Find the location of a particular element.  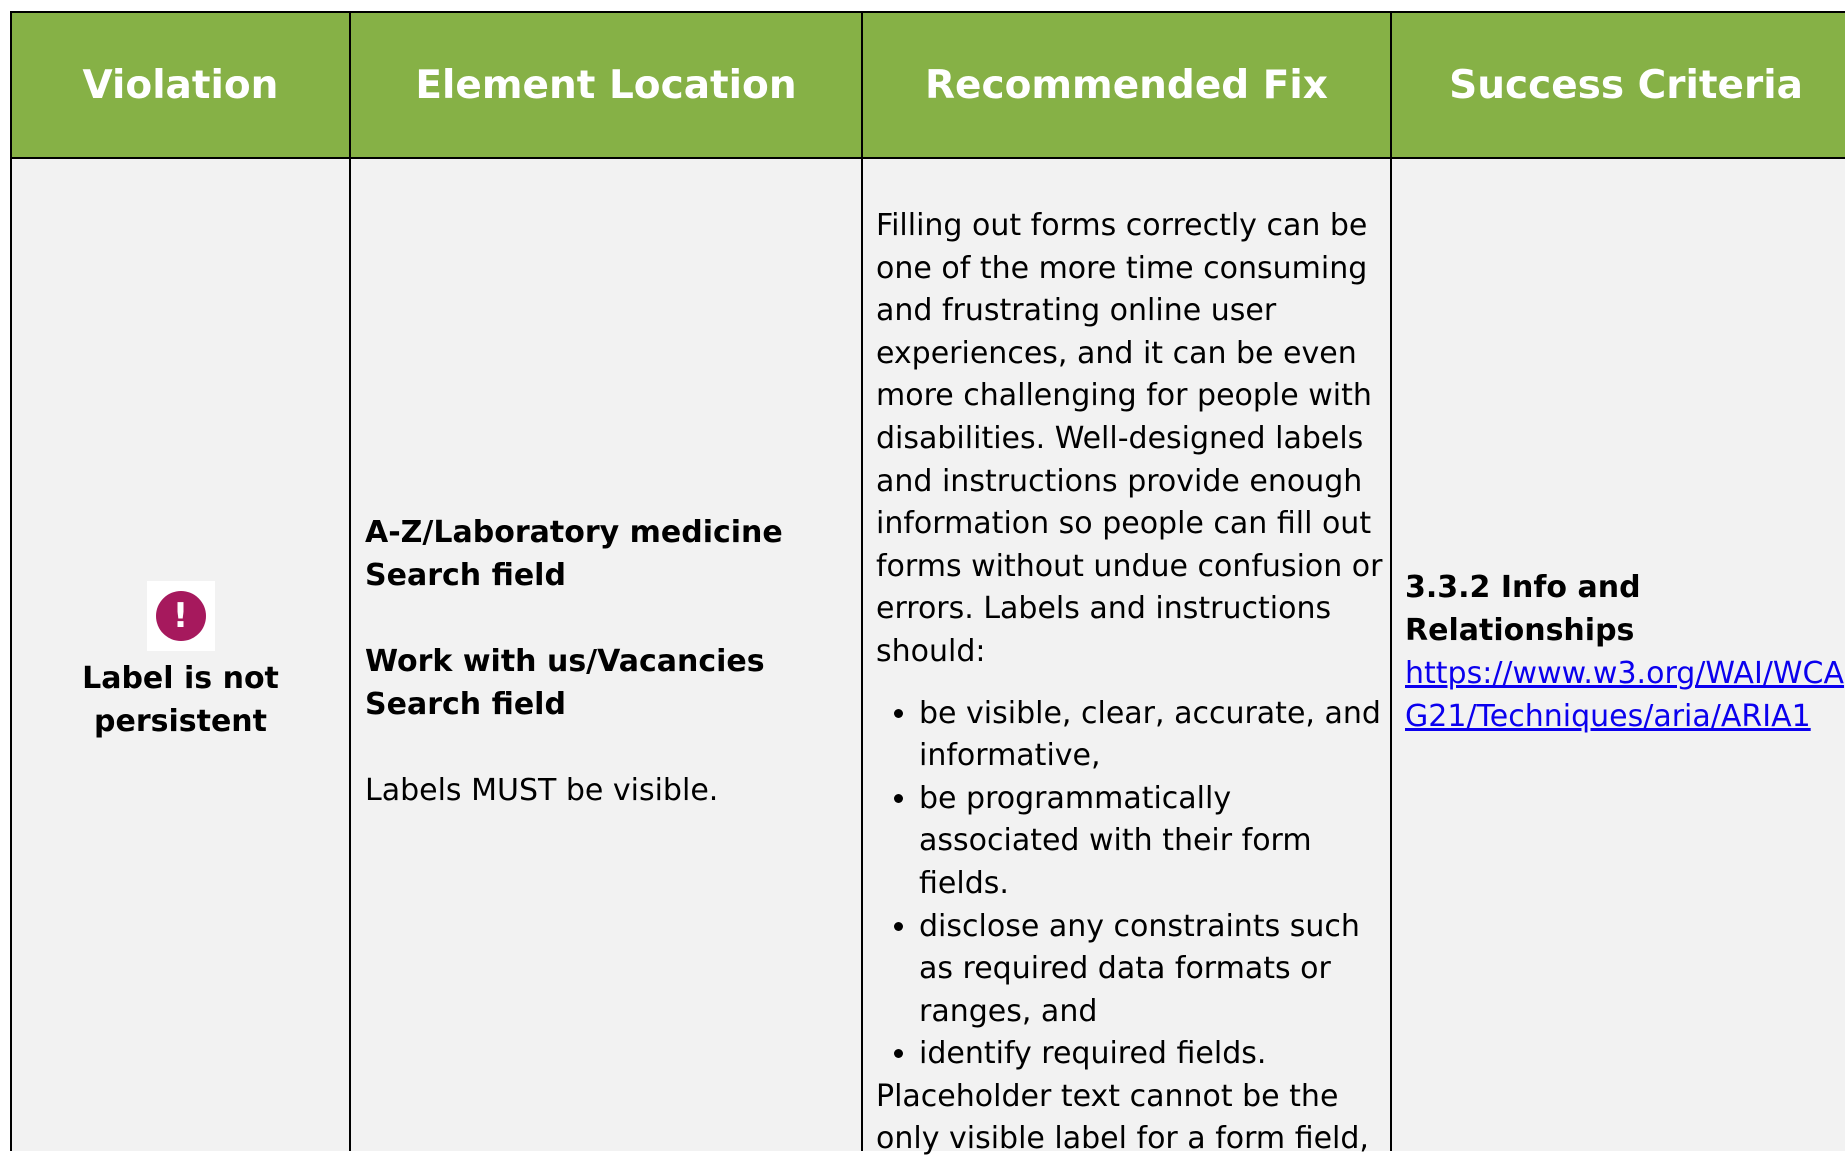

header-success-criteria: Success Criteria is located at coordinates (1617, 85).